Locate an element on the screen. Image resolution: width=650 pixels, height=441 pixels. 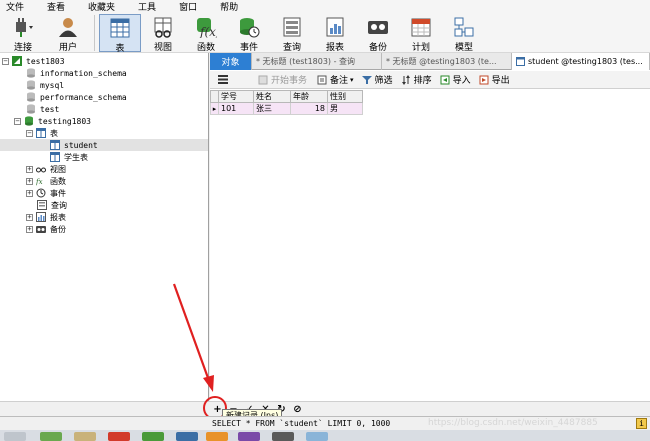
taskbar is located at coordinates (325, 435).